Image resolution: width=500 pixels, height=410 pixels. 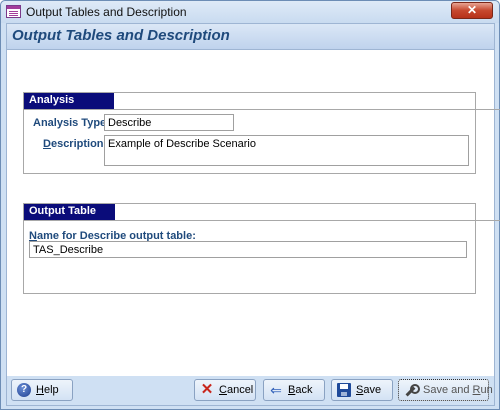 I want to click on help-button: ? Help, so click(x=42, y=390).